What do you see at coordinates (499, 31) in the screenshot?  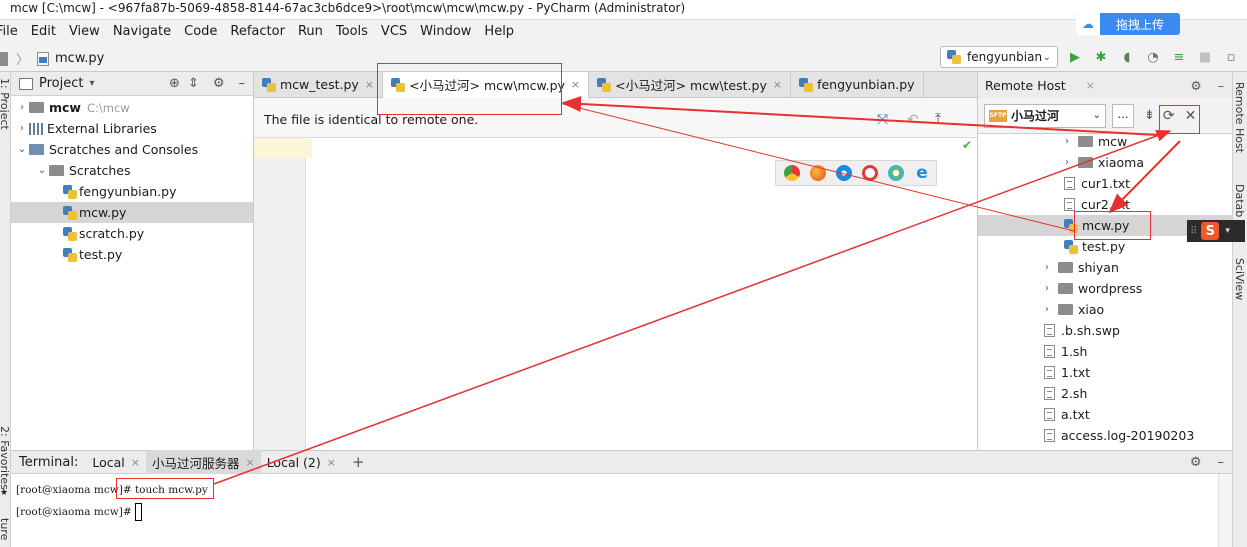 I see `menu-help: Help` at bounding box center [499, 31].